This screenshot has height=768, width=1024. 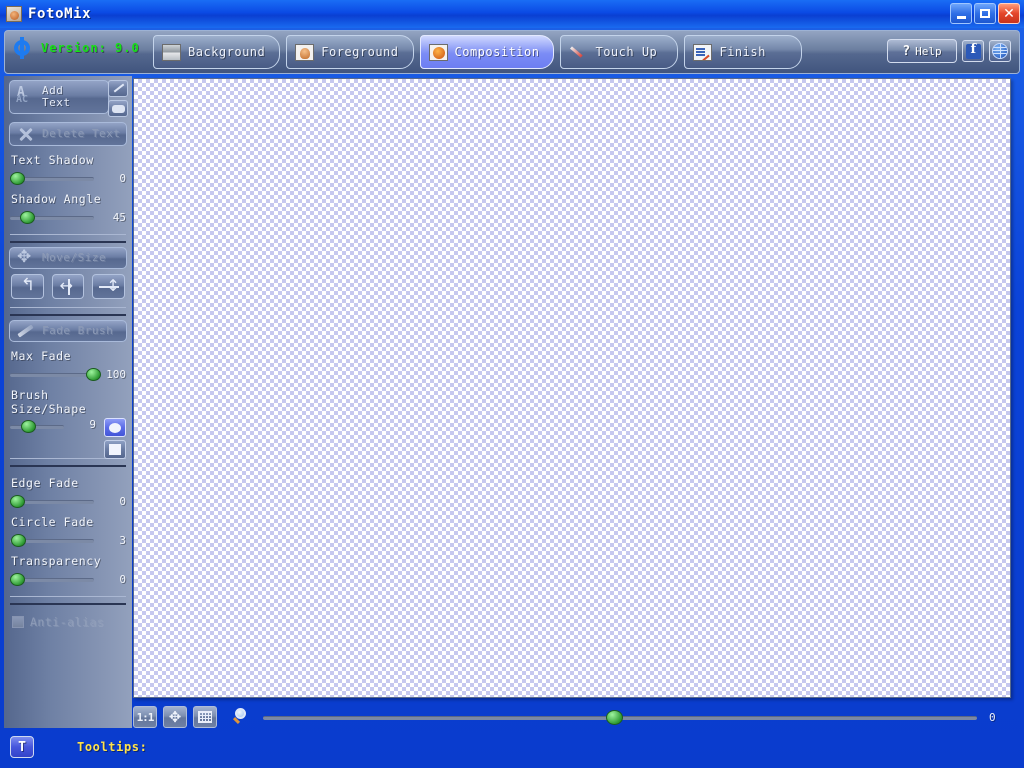 I want to click on tab-foreground-label: Foreground, so click(x=360, y=52).